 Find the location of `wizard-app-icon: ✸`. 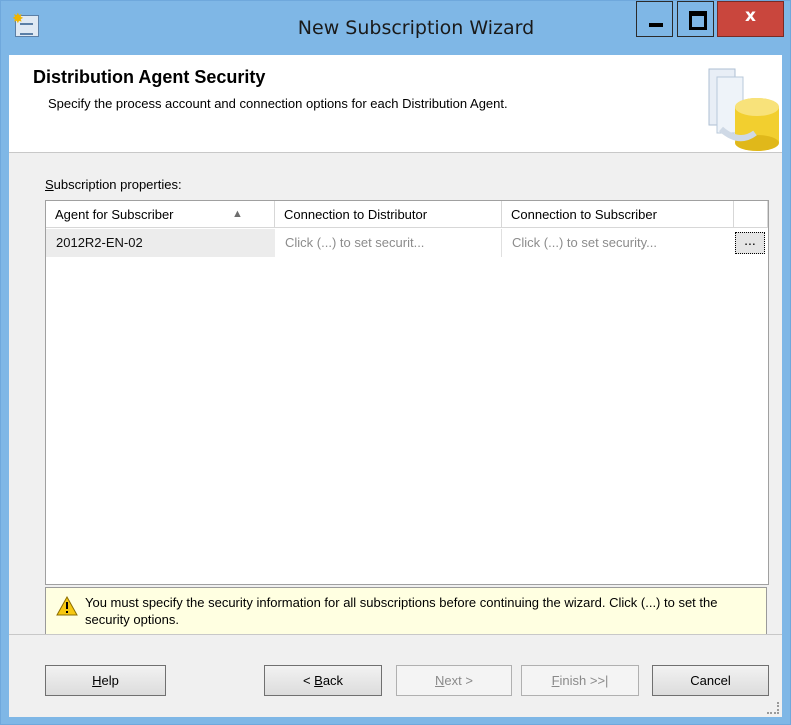

wizard-app-icon: ✸ is located at coordinates (25, 23).